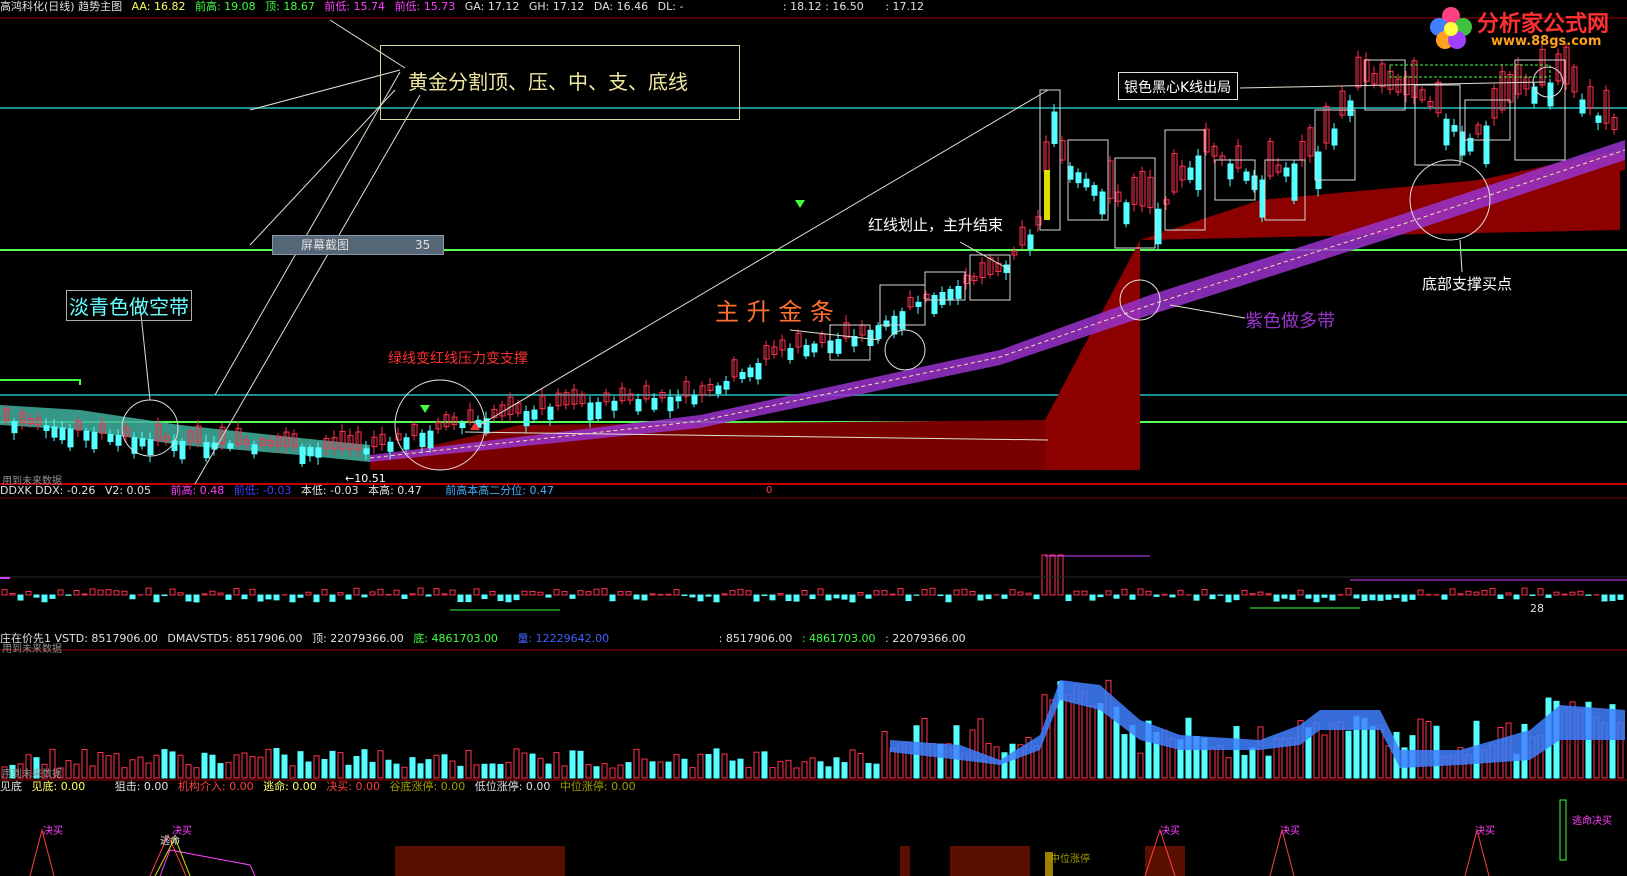 The image size is (1627, 876). I want to click on future-data-note-3: 用到未来数据, so click(32, 774).